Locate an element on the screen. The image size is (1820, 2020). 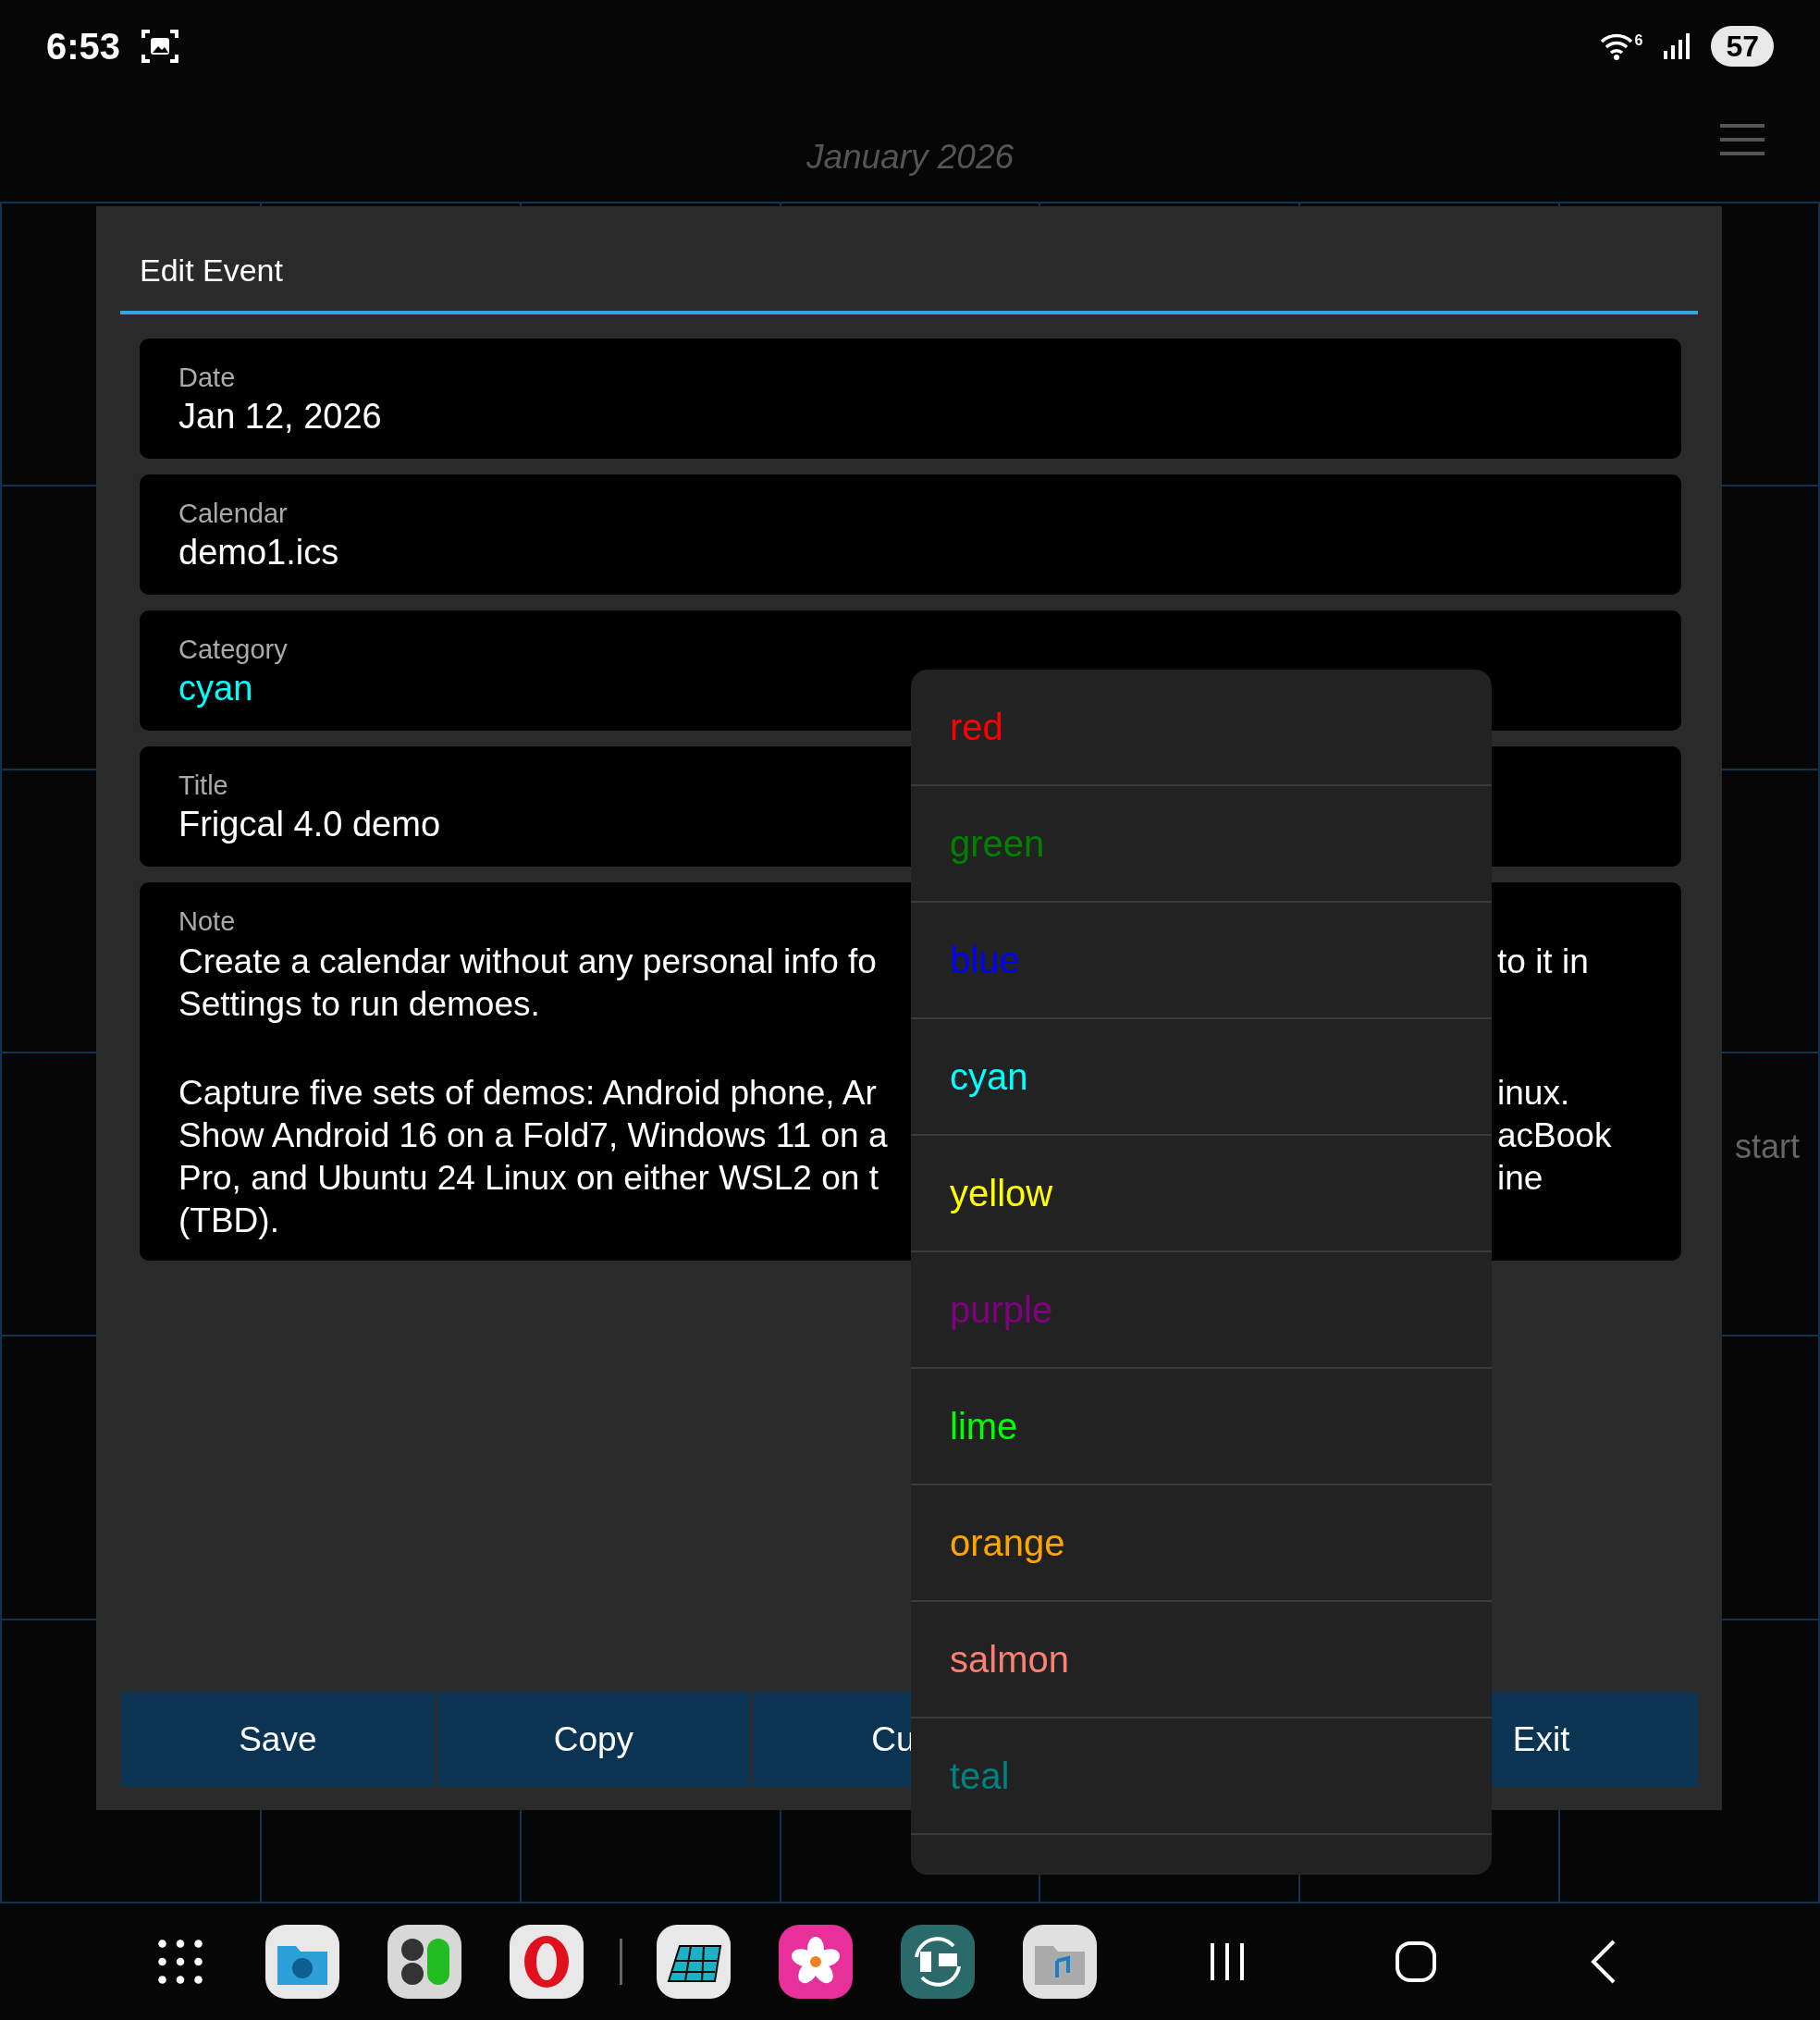
field-label: Note is located at coordinates (207, 922).